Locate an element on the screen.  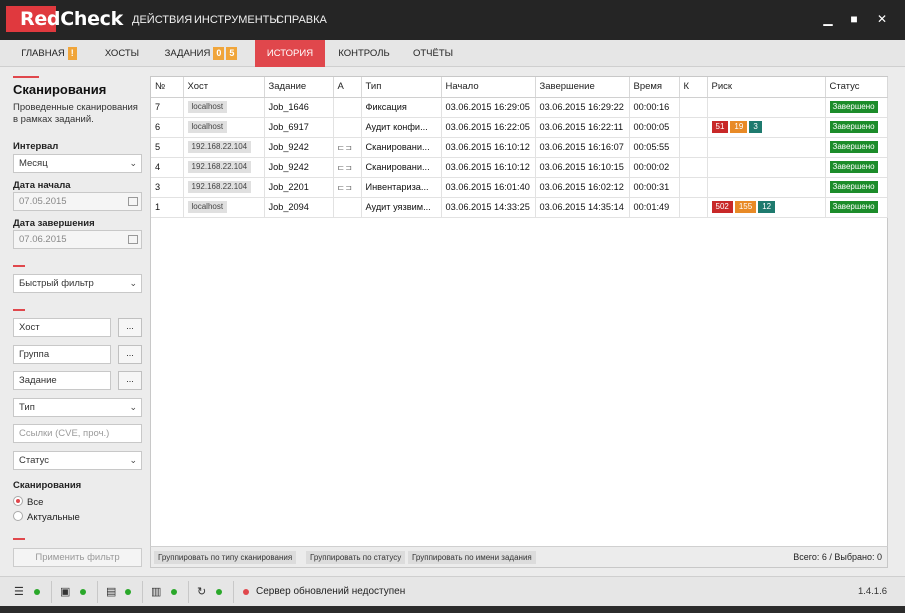
group-input: Группа is located at coordinates (62, 354).